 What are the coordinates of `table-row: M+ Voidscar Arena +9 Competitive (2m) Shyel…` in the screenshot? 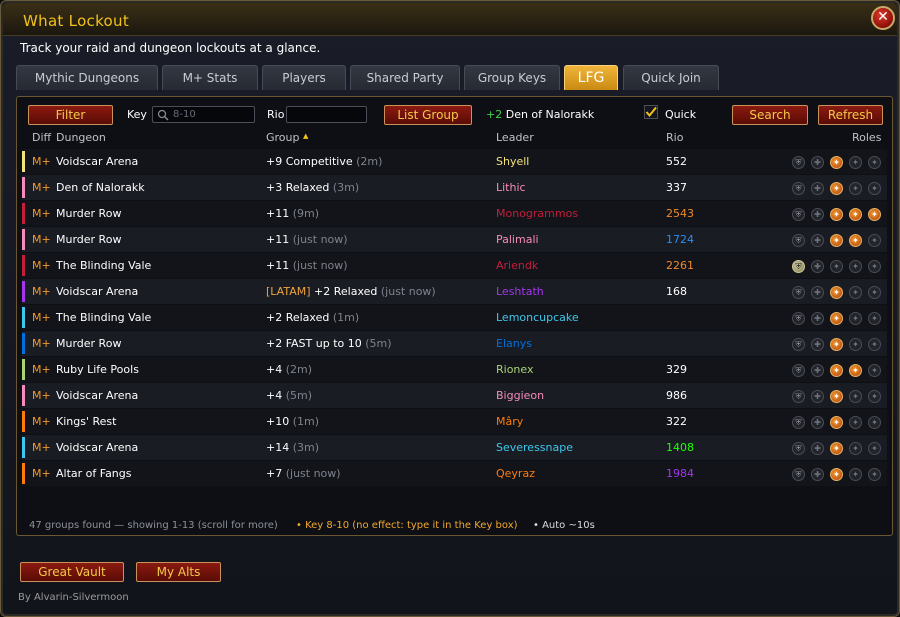 It's located at (454, 161).